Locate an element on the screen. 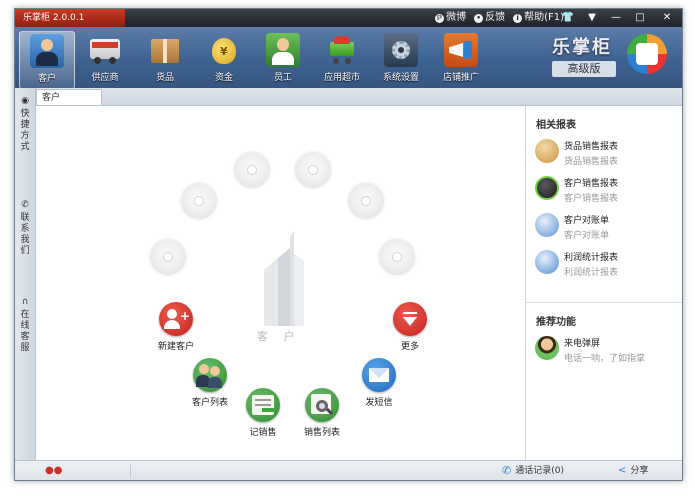 The image size is (695, 499). share-icon: < is located at coordinates (622, 470).